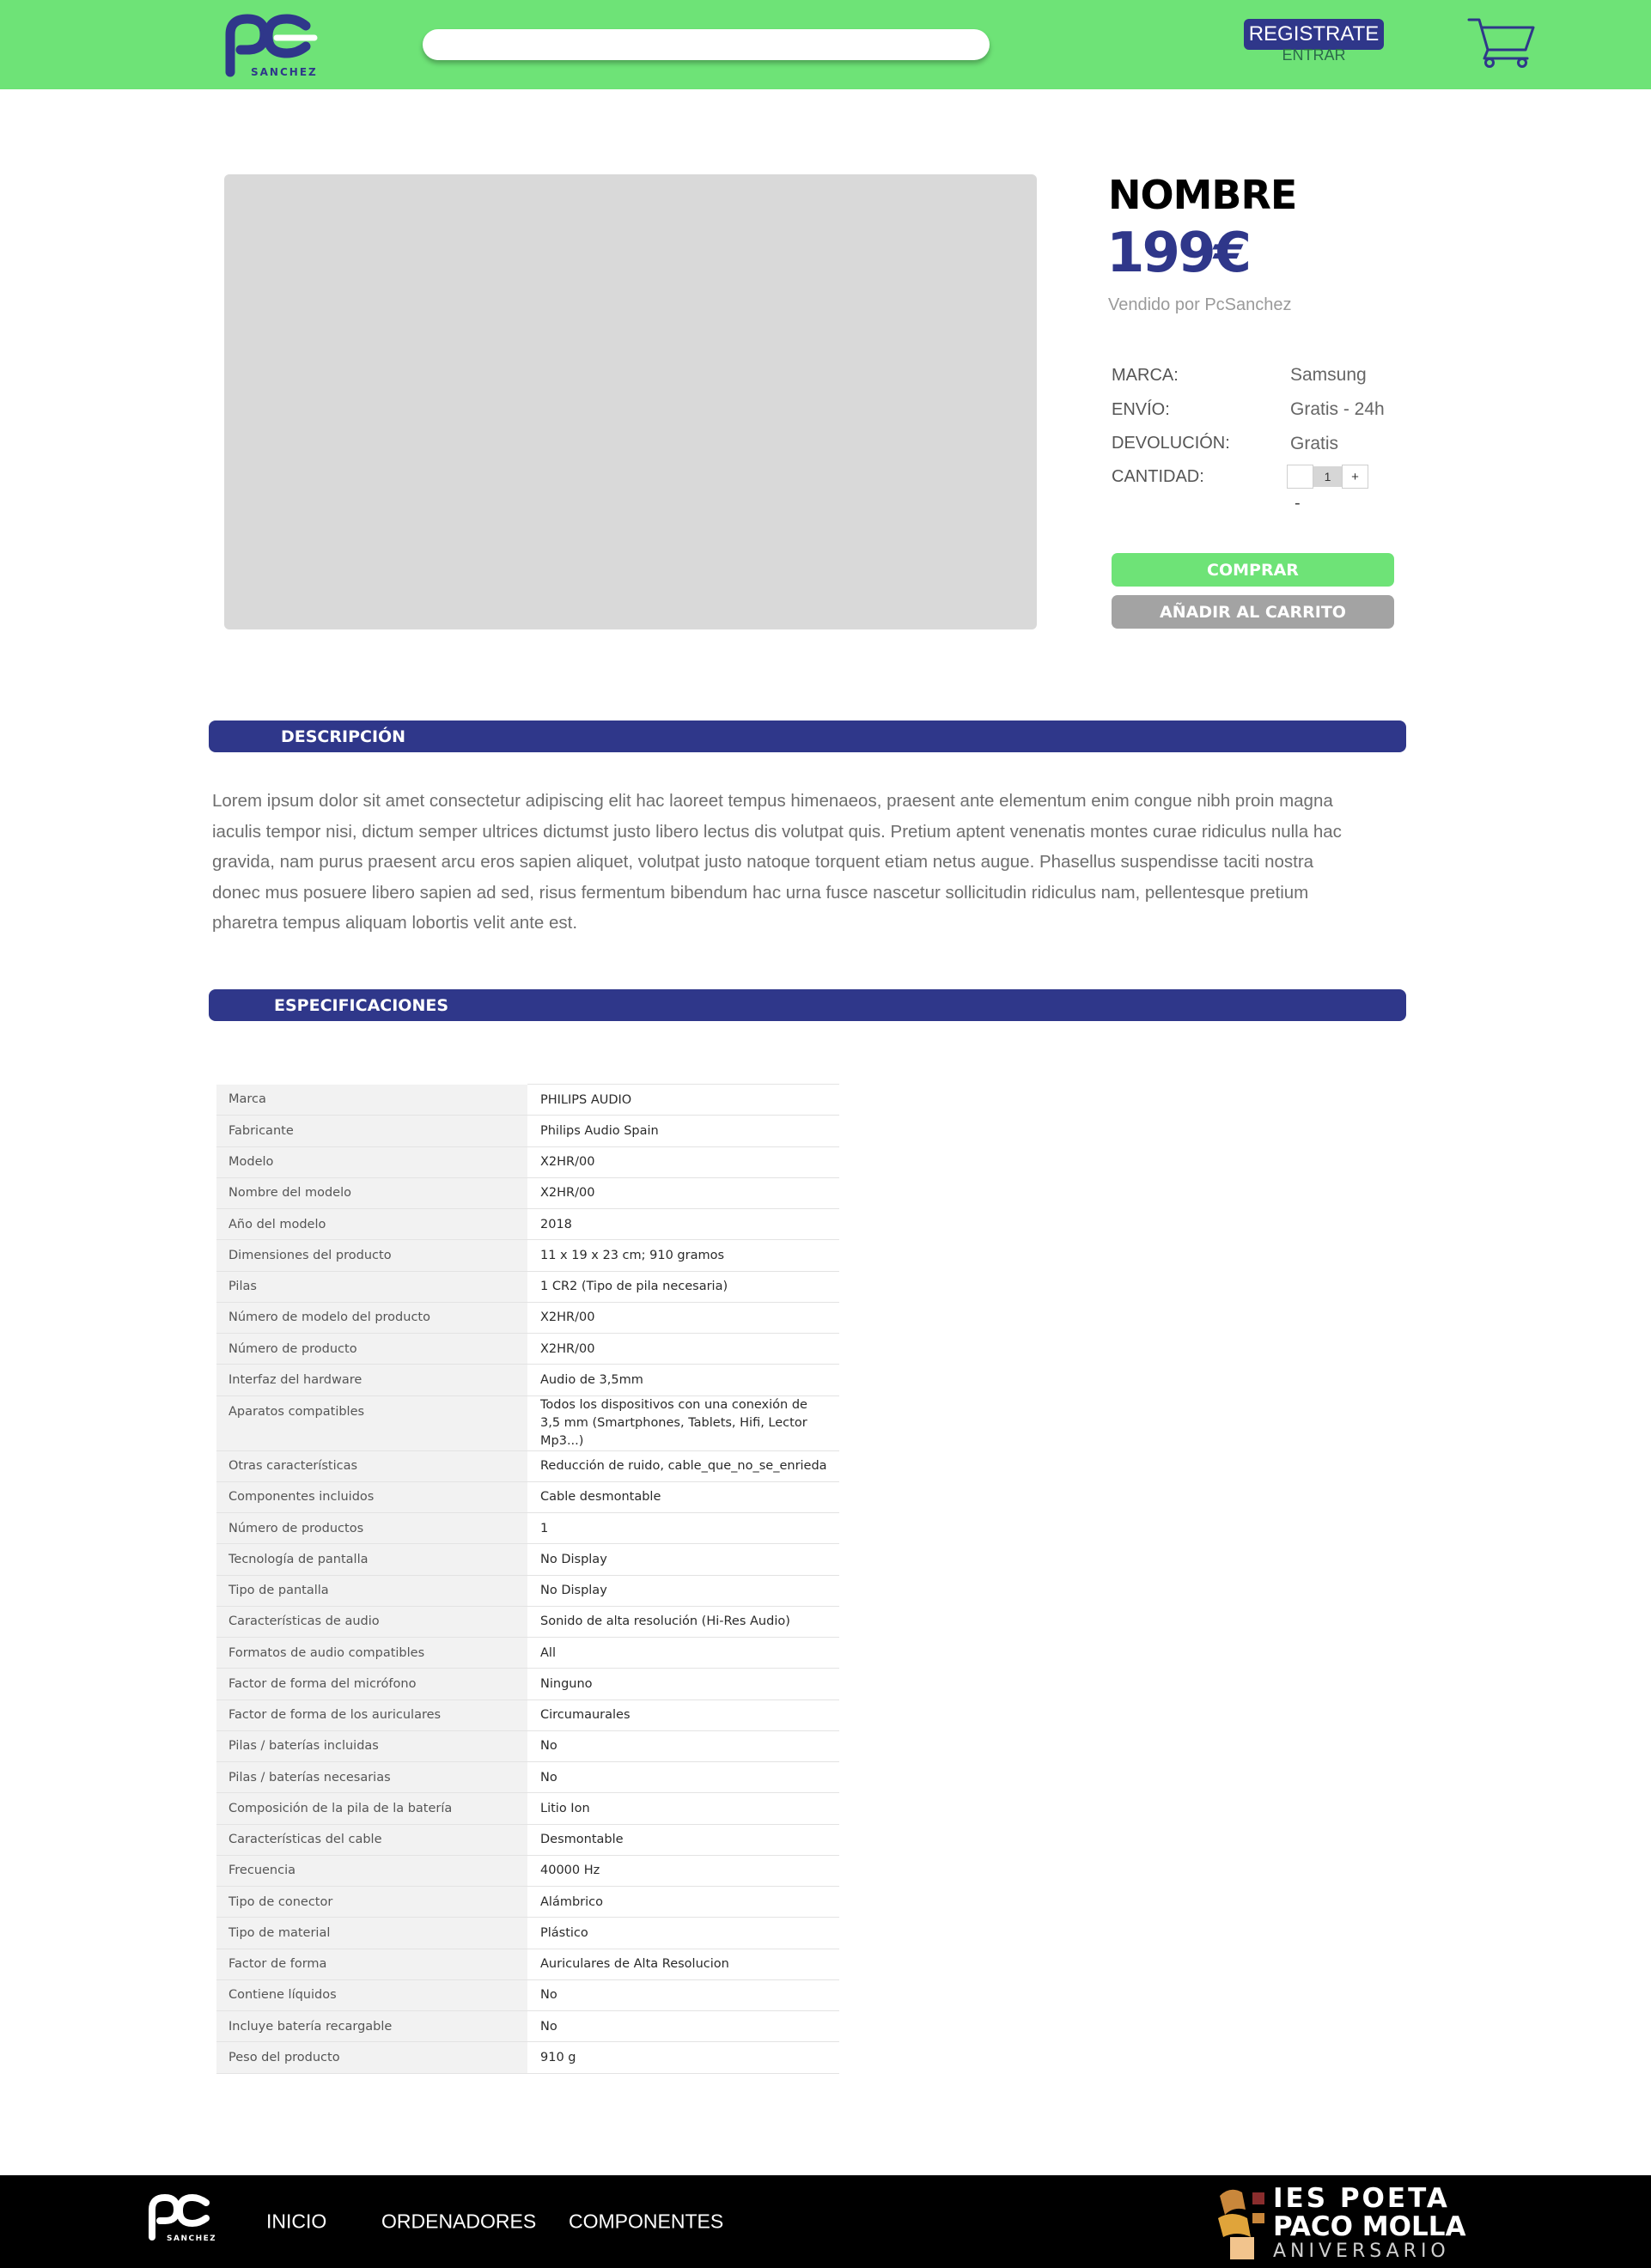 The image size is (1651, 2268). I want to click on table-row: Número de modelo del producto X2HR/00, so click(527, 1318).